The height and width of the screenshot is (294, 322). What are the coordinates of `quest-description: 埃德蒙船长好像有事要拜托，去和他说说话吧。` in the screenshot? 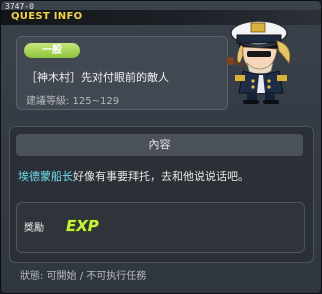 It's located at (133, 176).